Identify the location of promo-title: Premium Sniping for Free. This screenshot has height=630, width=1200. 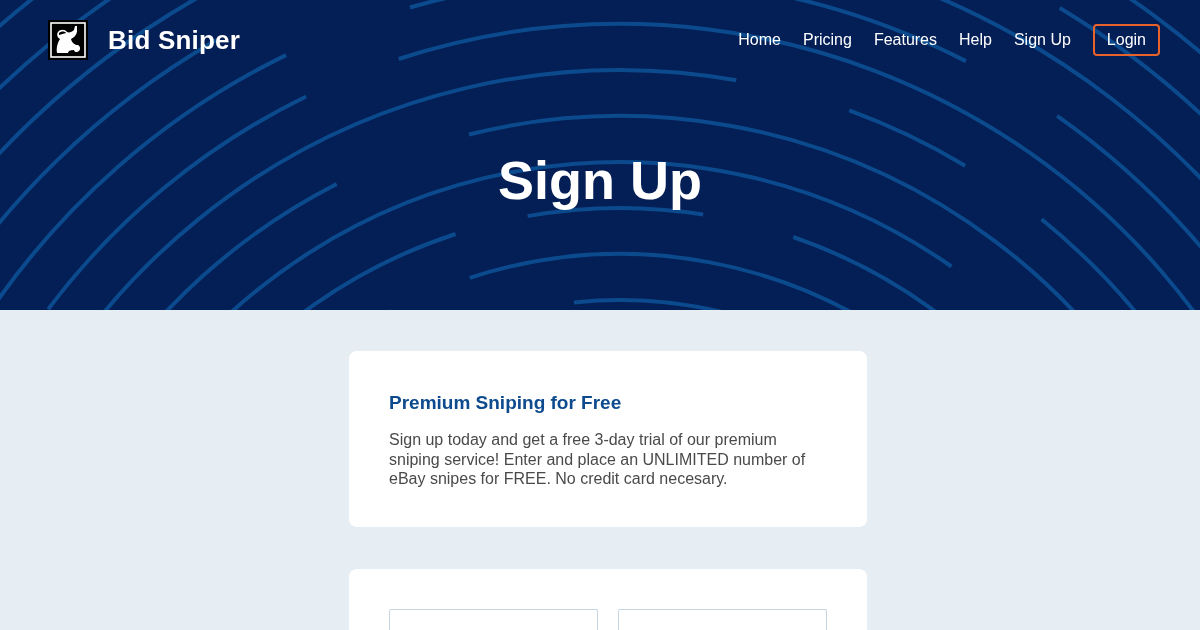
(506, 402).